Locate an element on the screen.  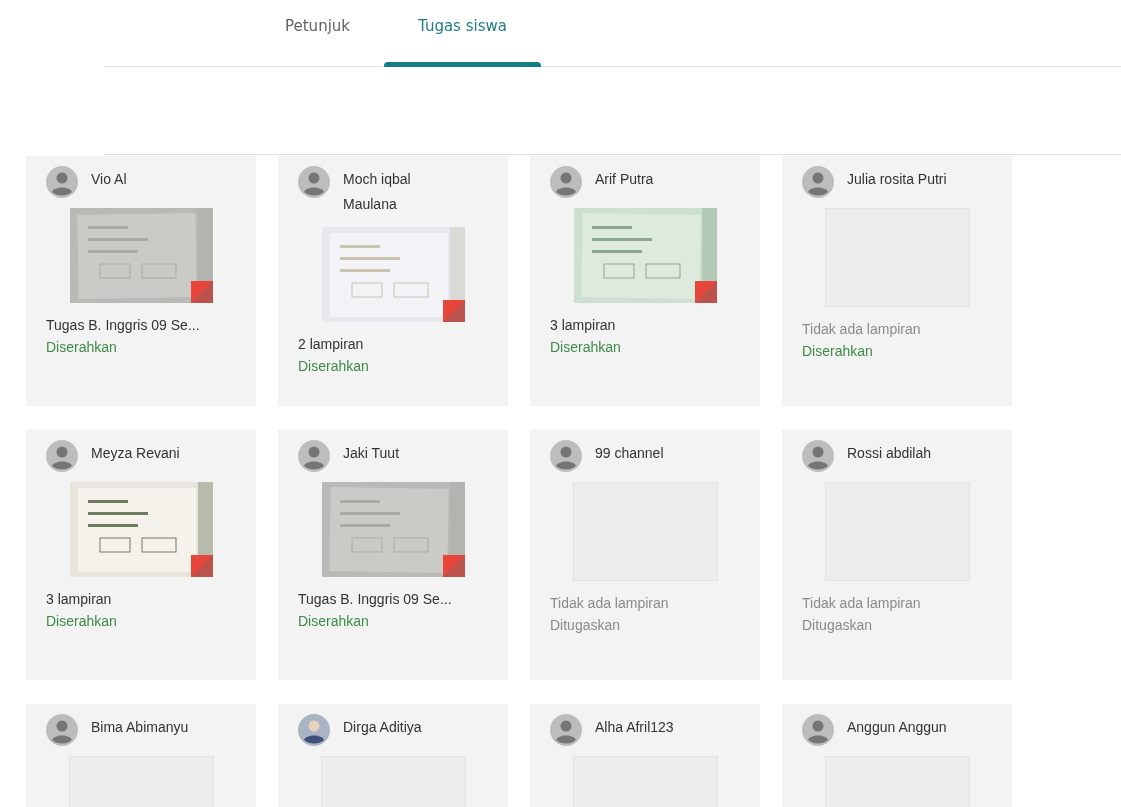
student-name: Jaki Tuut is located at coordinates (371, 453).